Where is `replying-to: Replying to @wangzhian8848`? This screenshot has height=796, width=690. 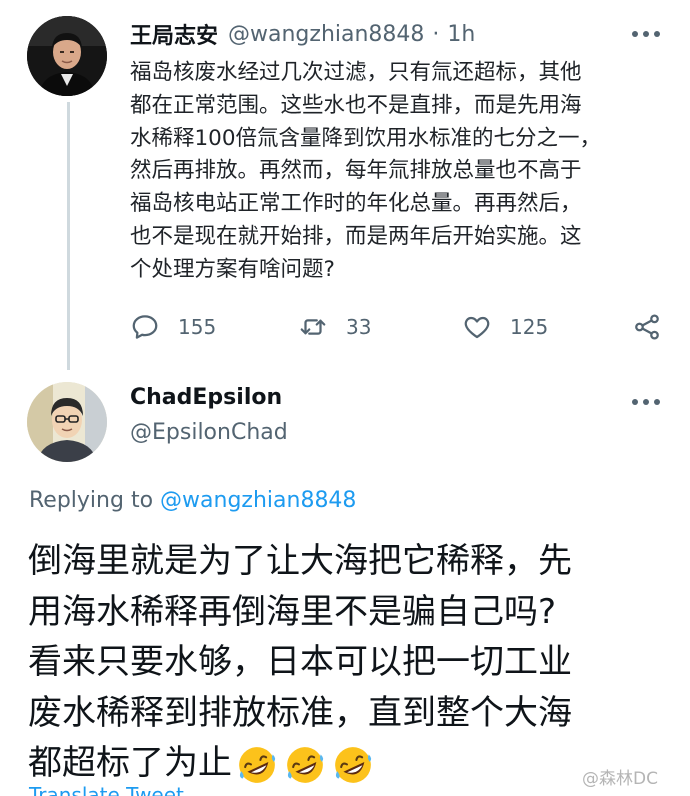
replying-to: Replying to @wangzhian8848 is located at coordinates (192, 500).